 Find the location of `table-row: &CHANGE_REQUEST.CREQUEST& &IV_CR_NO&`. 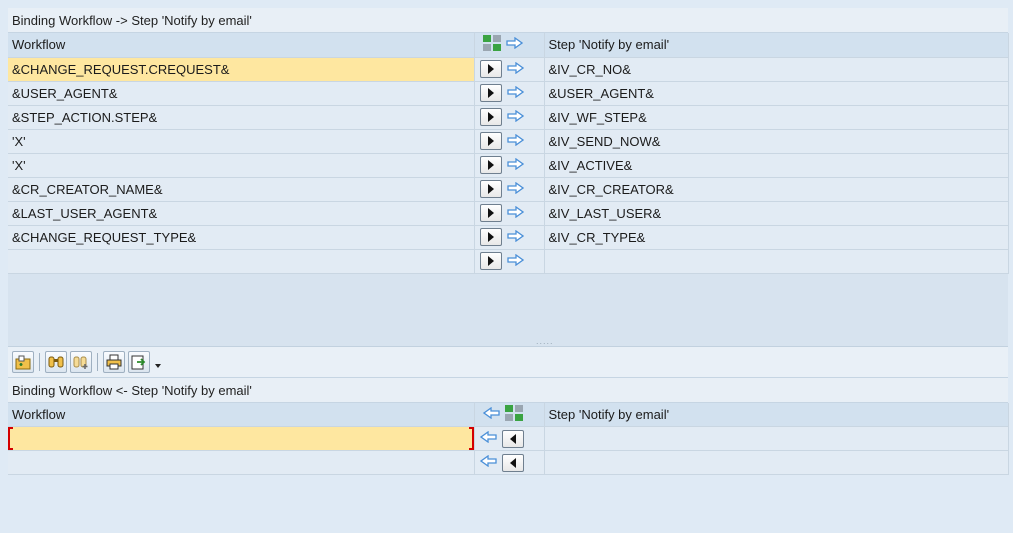

table-row: &CHANGE_REQUEST.CREQUEST& &IV_CR_NO& is located at coordinates (508, 69).